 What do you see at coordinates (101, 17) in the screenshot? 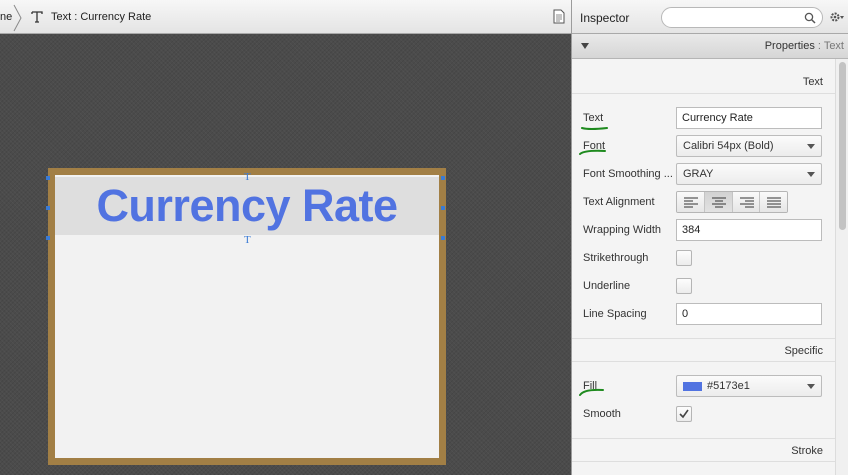
I see `breadcrumb-item-current: Text : Currency Rate` at bounding box center [101, 17].